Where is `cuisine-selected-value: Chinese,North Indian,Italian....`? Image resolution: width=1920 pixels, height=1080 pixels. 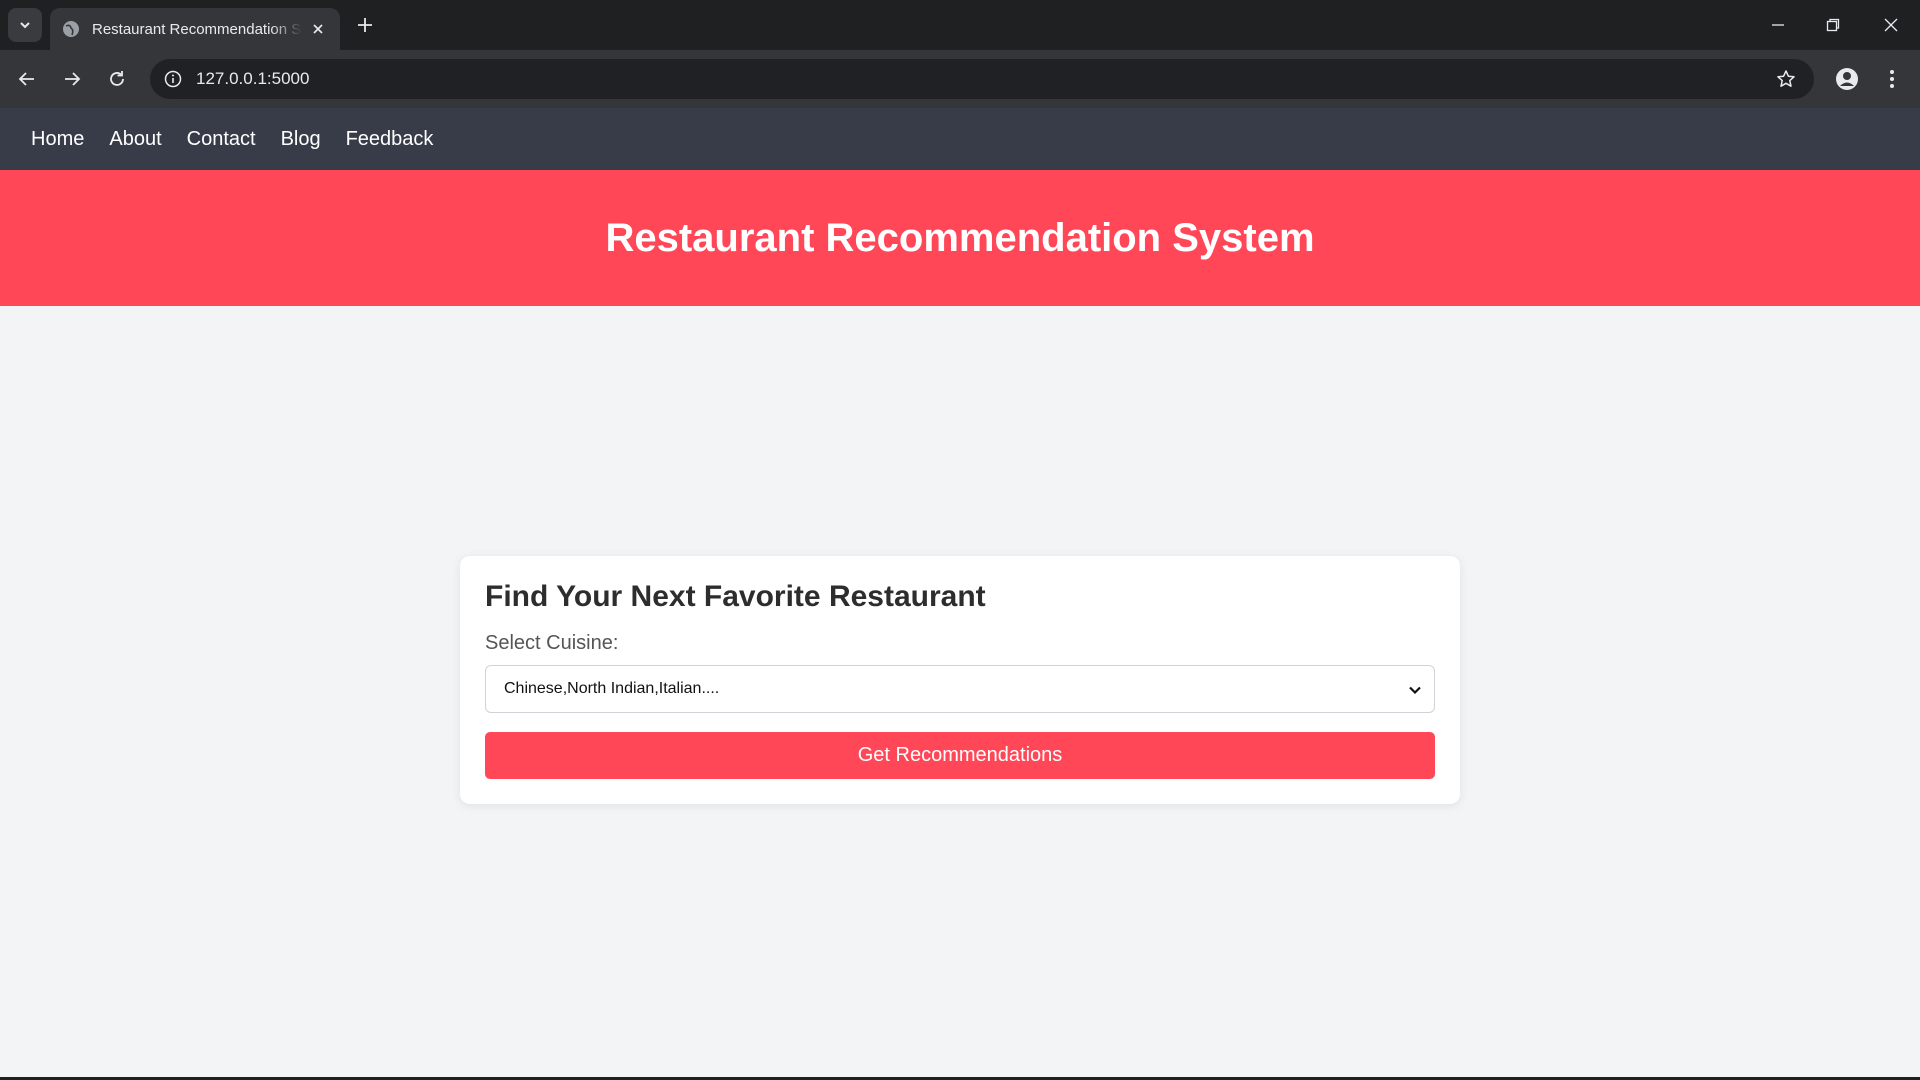
cuisine-selected-value: Chinese,North Indian,Italian.... is located at coordinates (612, 688).